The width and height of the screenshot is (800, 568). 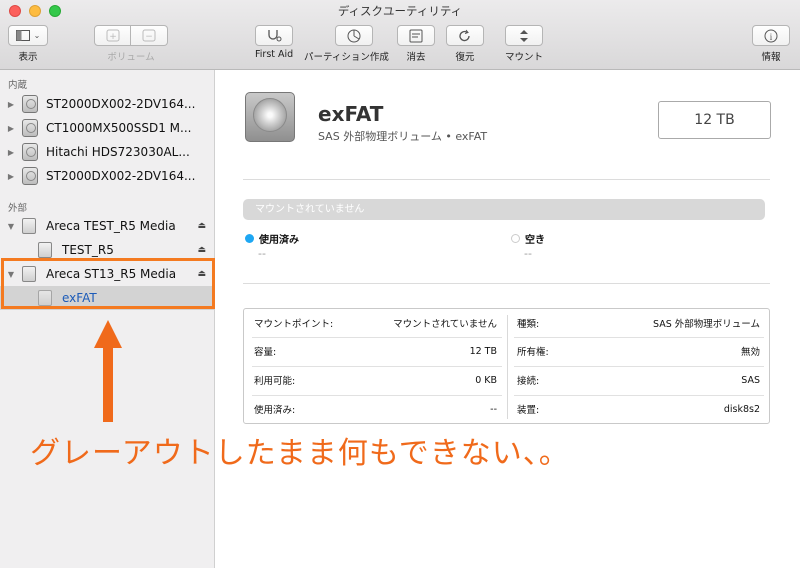 I want to click on info-key: 利用可能:, so click(x=275, y=381).